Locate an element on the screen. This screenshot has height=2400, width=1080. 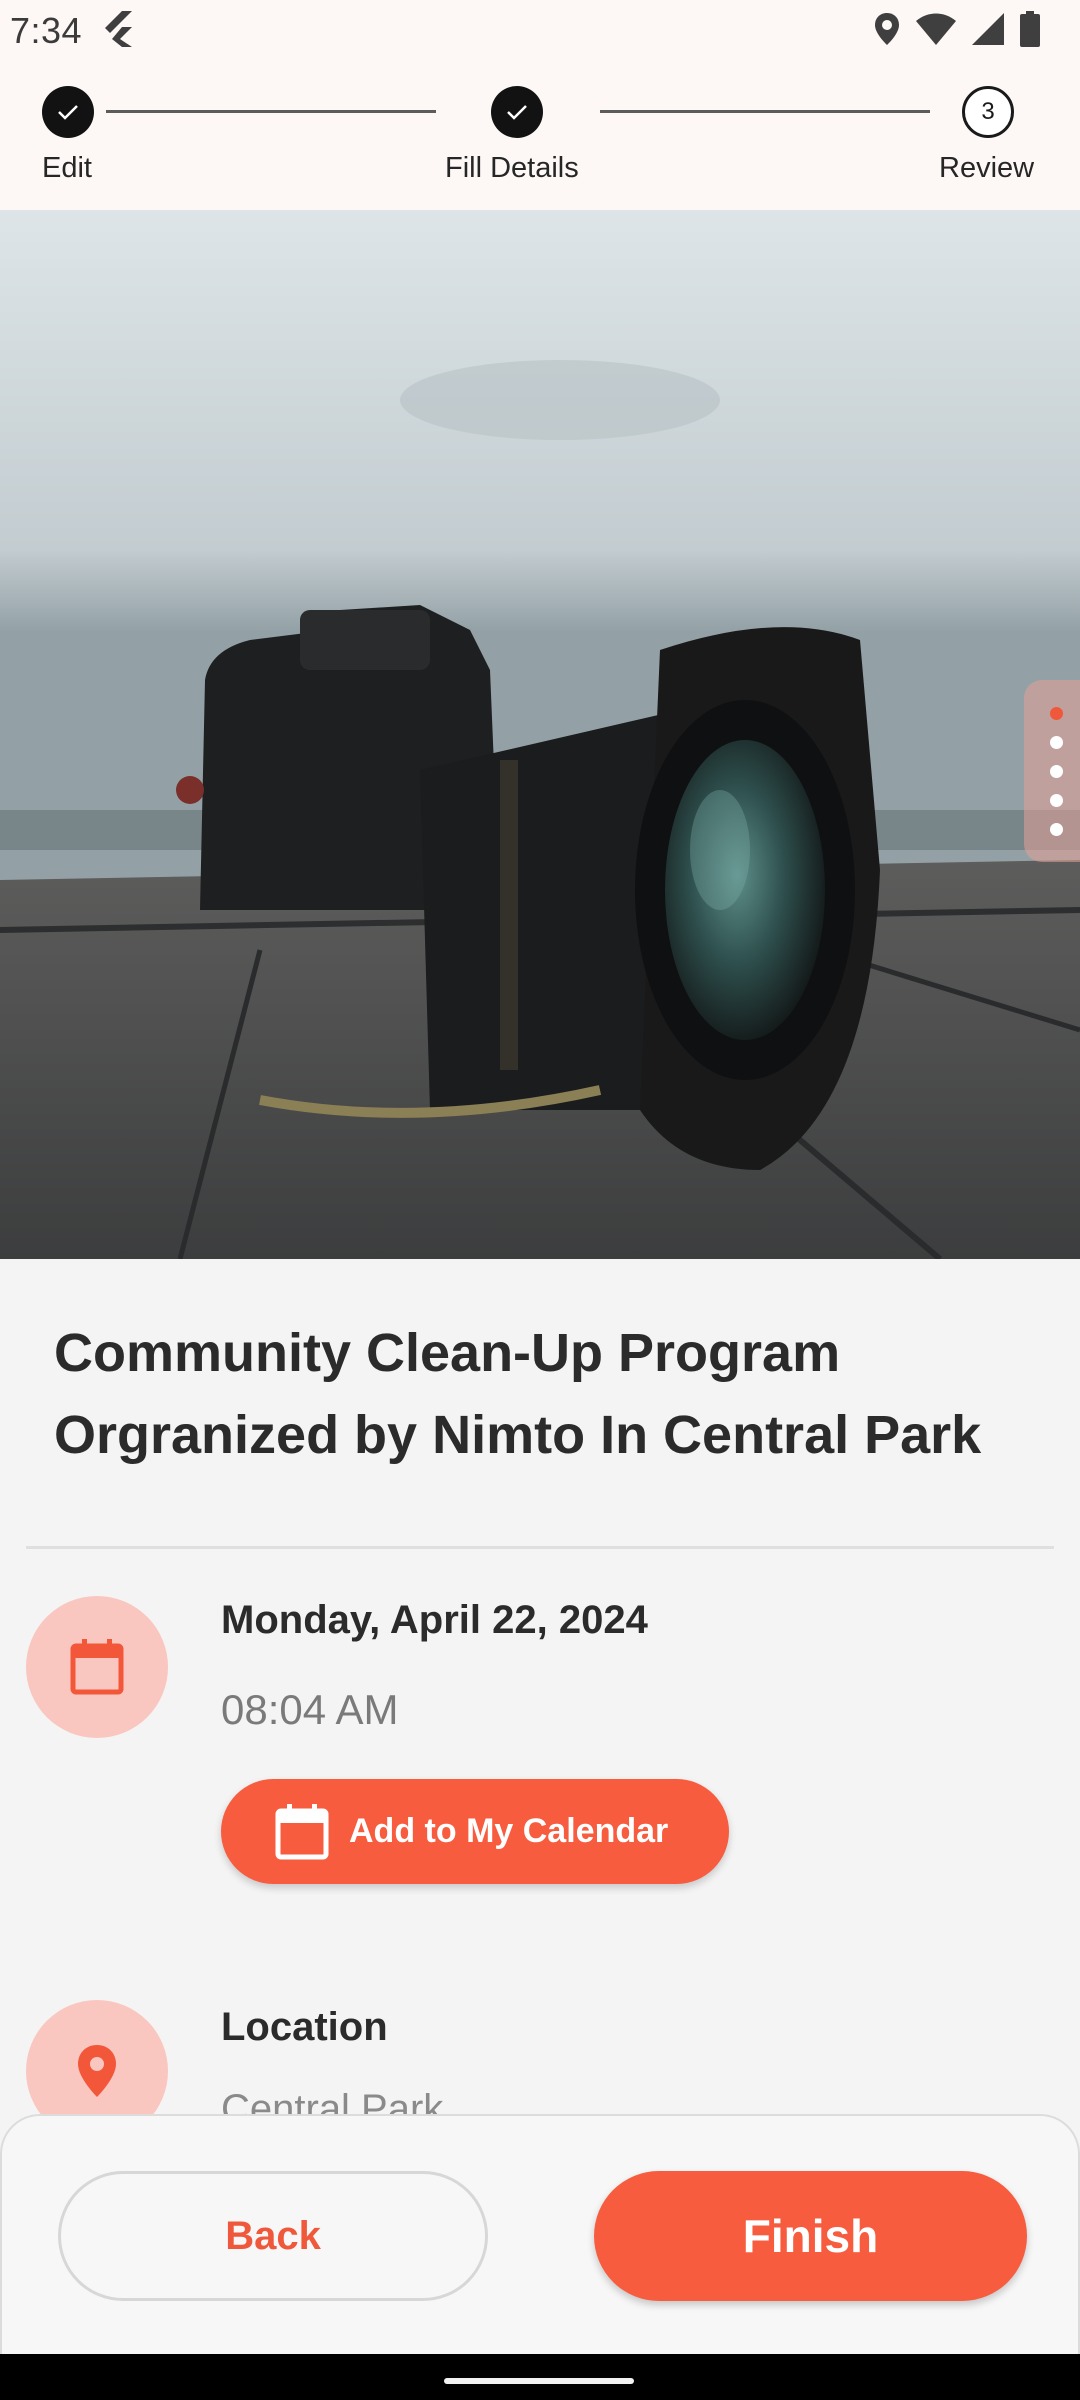
step-edit-indicator is located at coordinates (68, 112).